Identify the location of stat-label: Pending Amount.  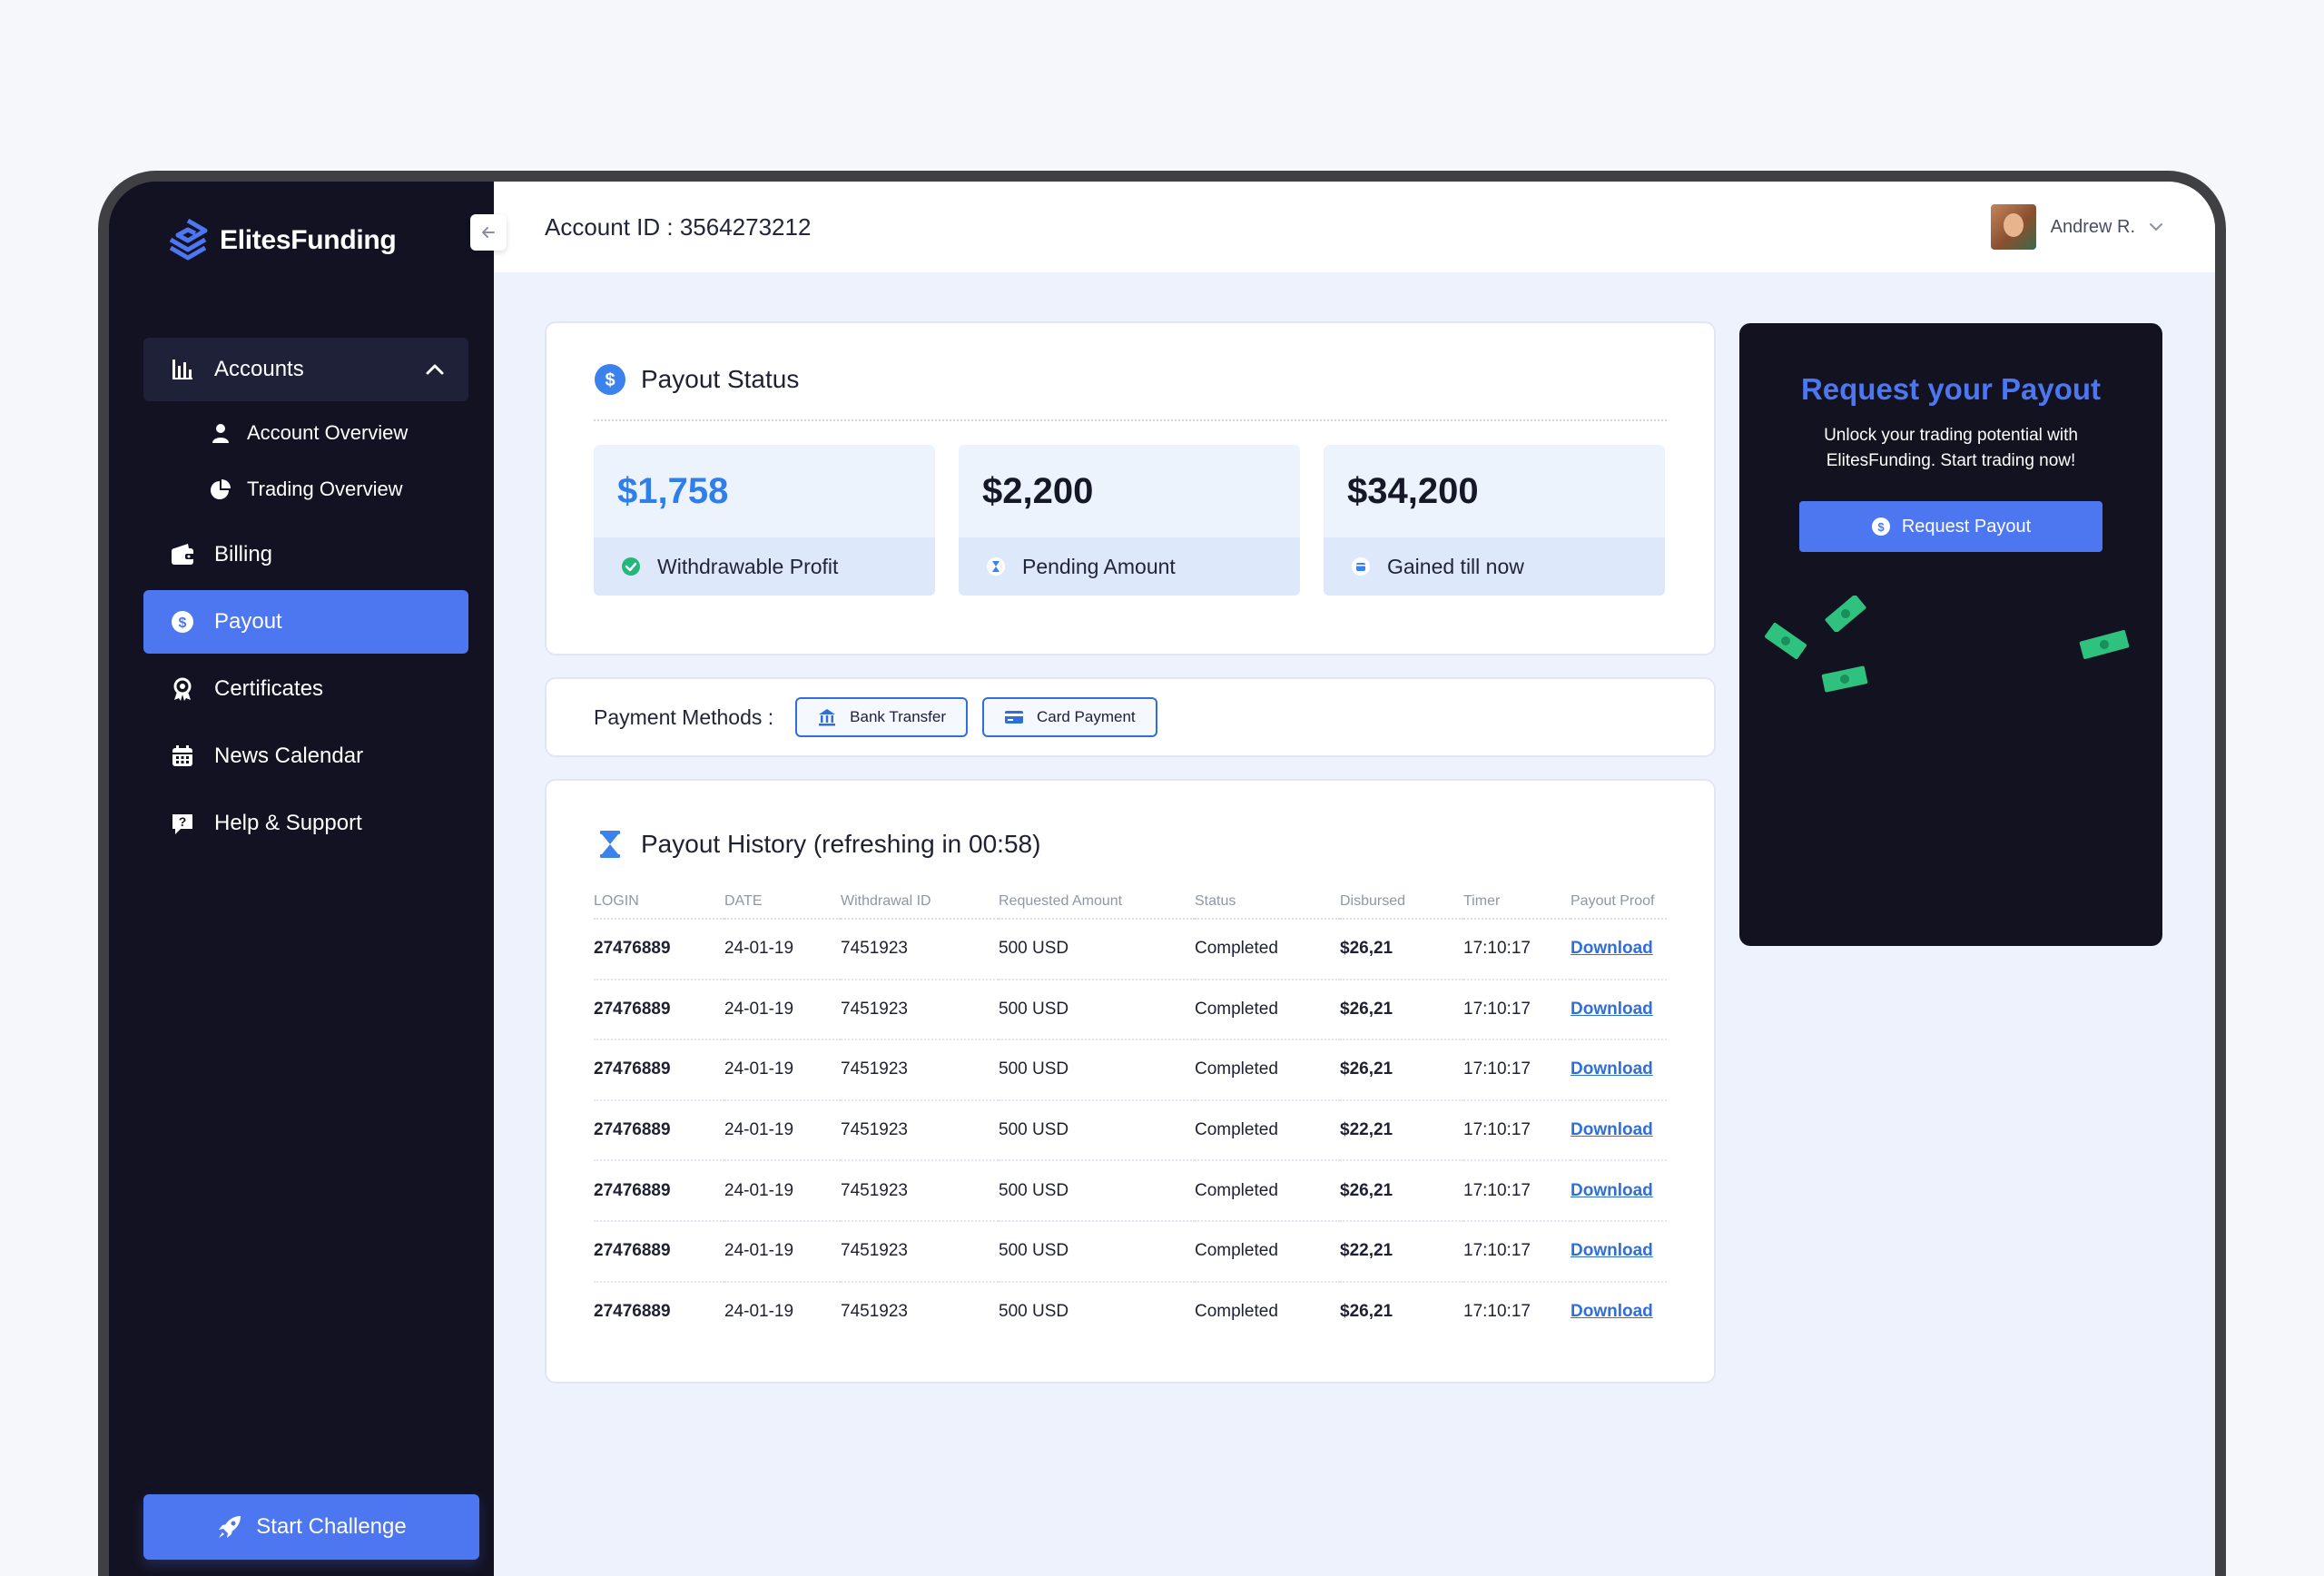
(1099, 566).